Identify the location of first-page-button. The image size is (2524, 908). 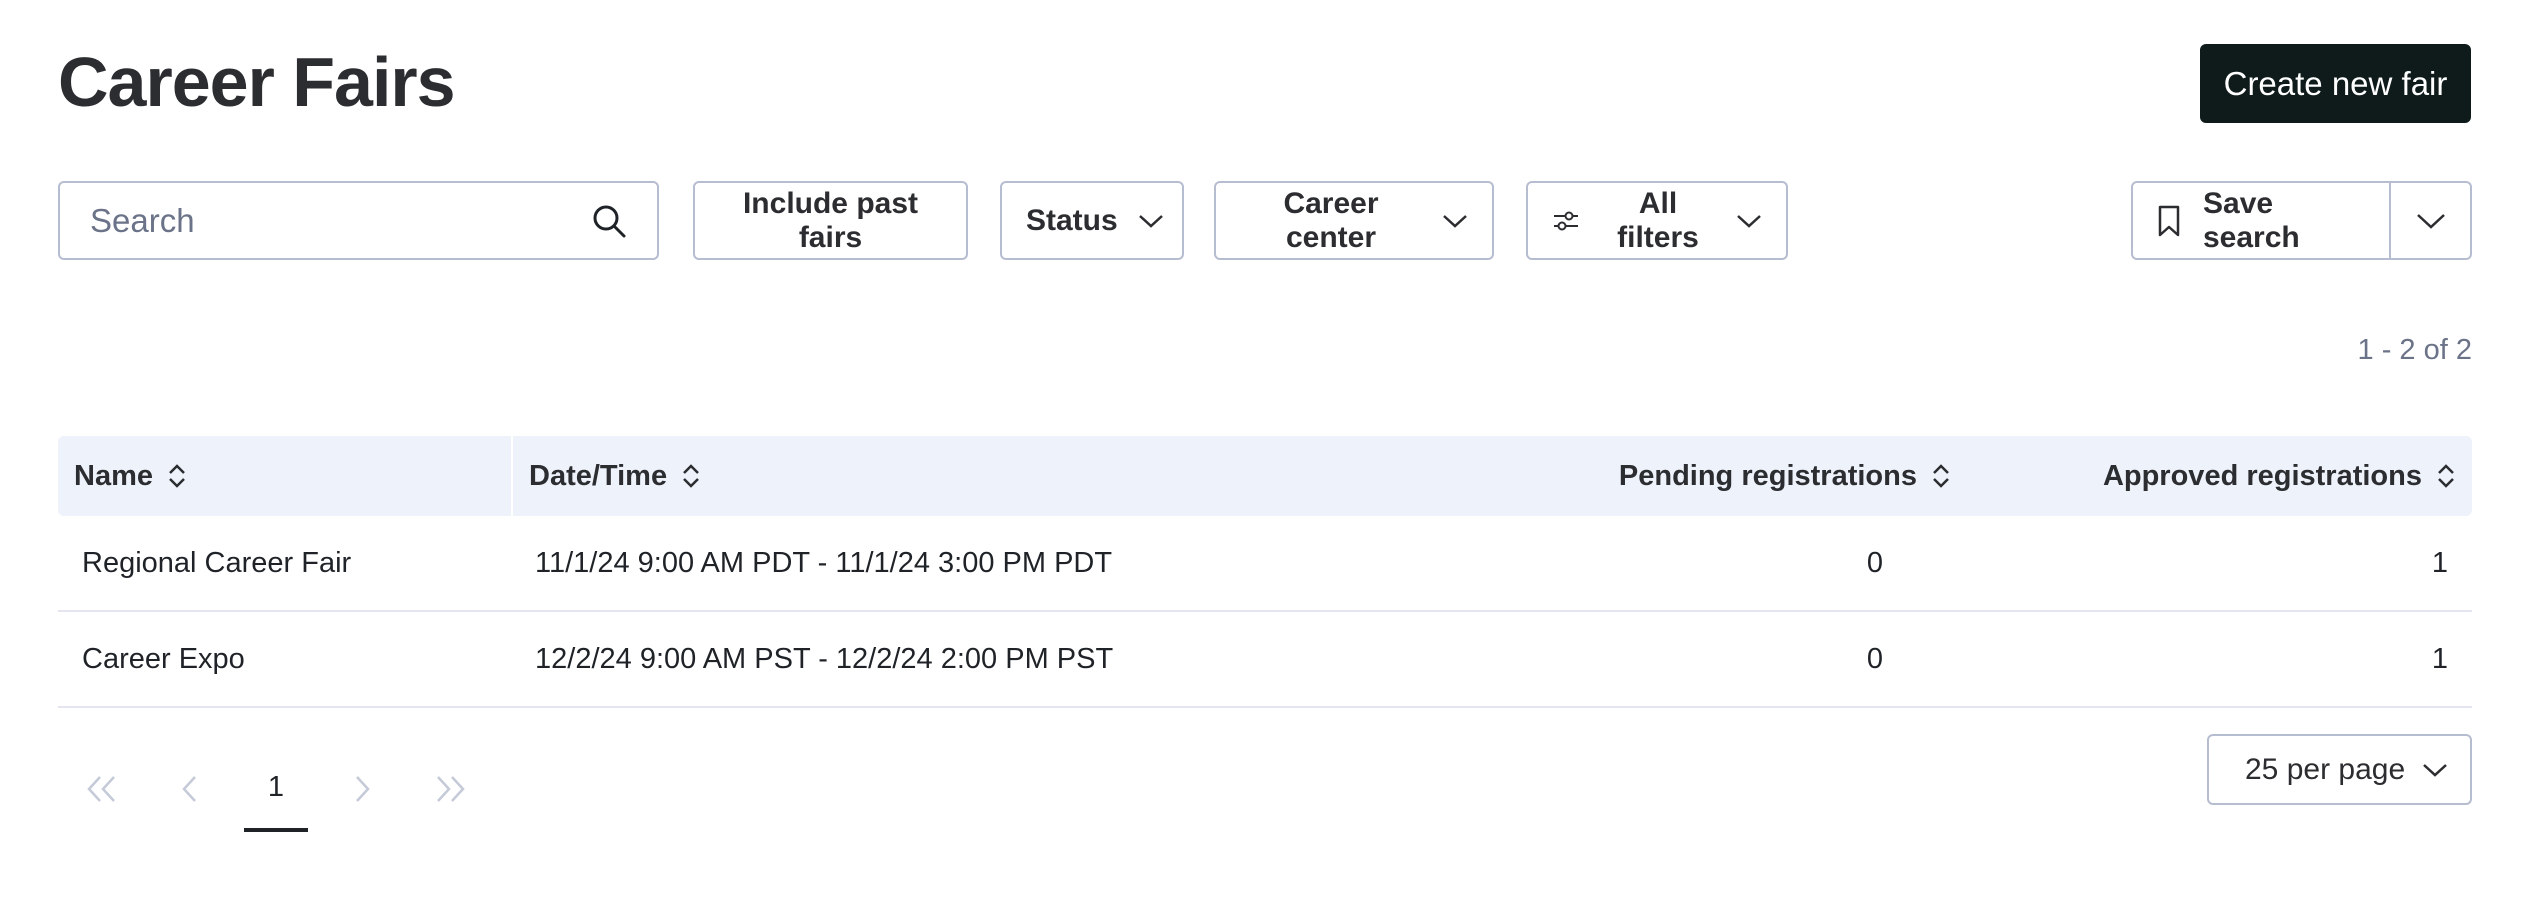
(102, 789).